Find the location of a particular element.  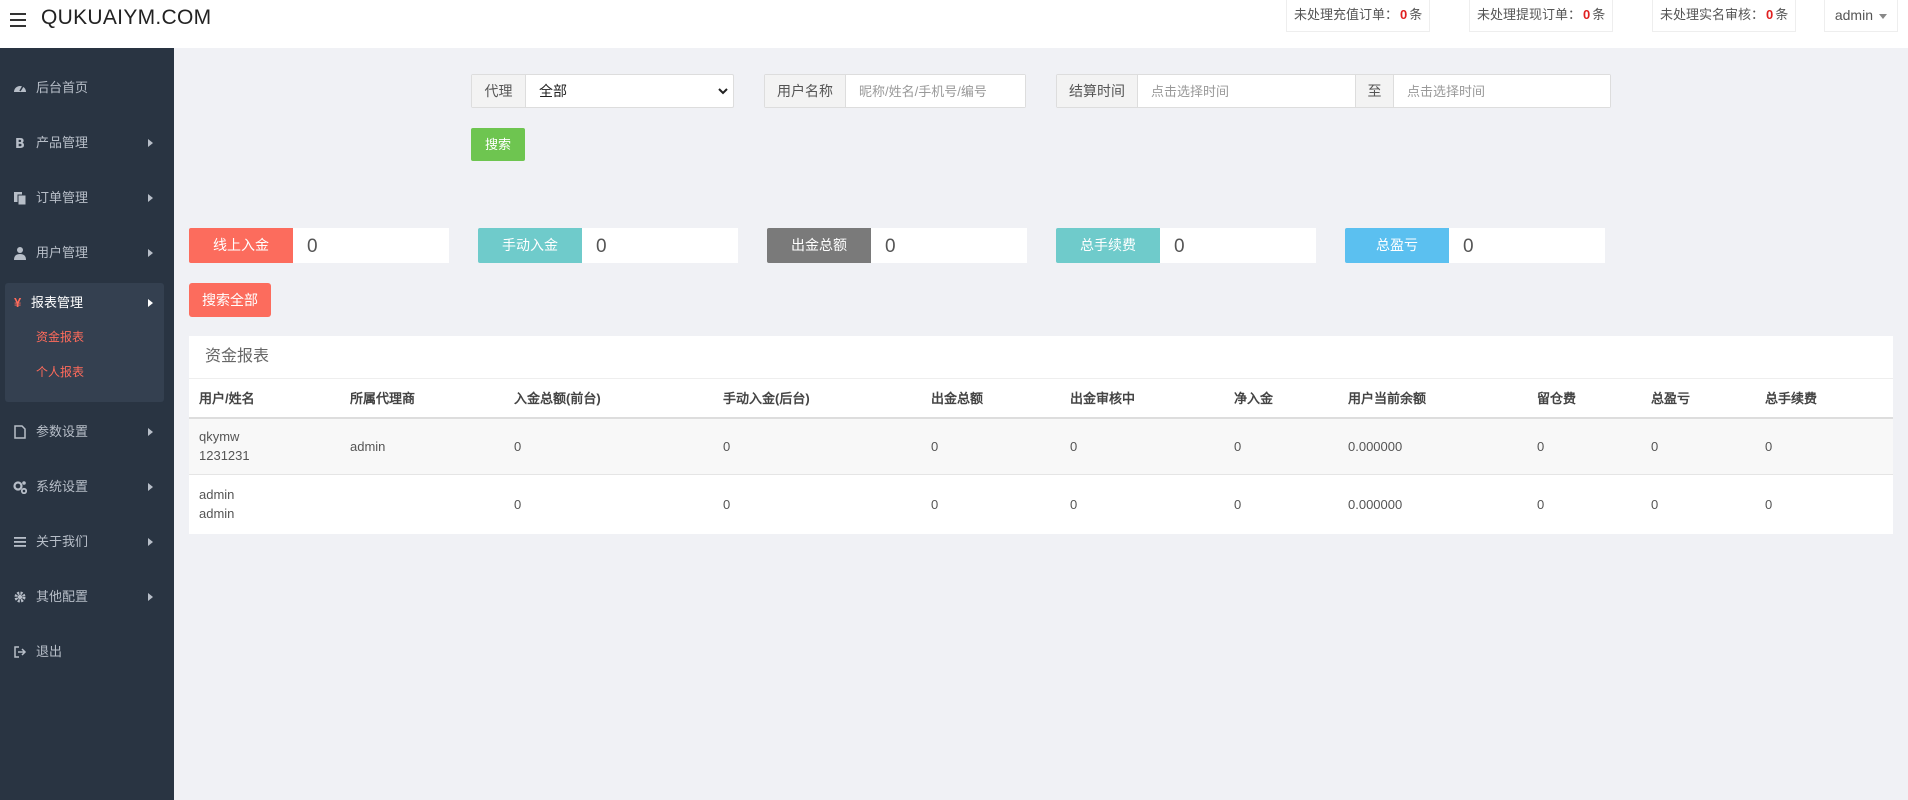

column-header: 留仓费 is located at coordinates (1557, 398).